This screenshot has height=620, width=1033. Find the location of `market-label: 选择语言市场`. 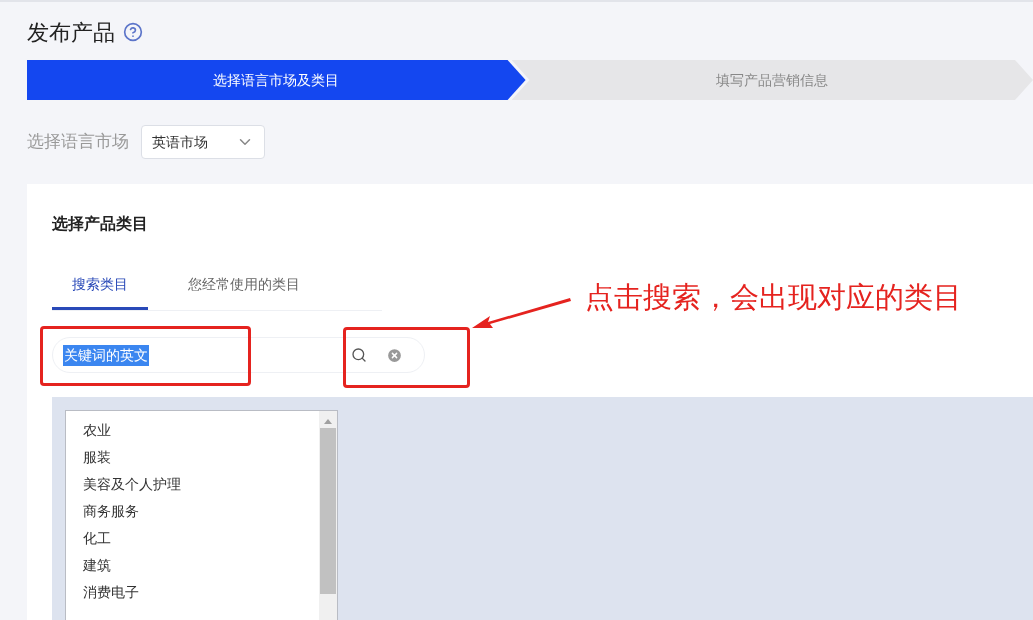

market-label: 选择语言市场 is located at coordinates (78, 142).